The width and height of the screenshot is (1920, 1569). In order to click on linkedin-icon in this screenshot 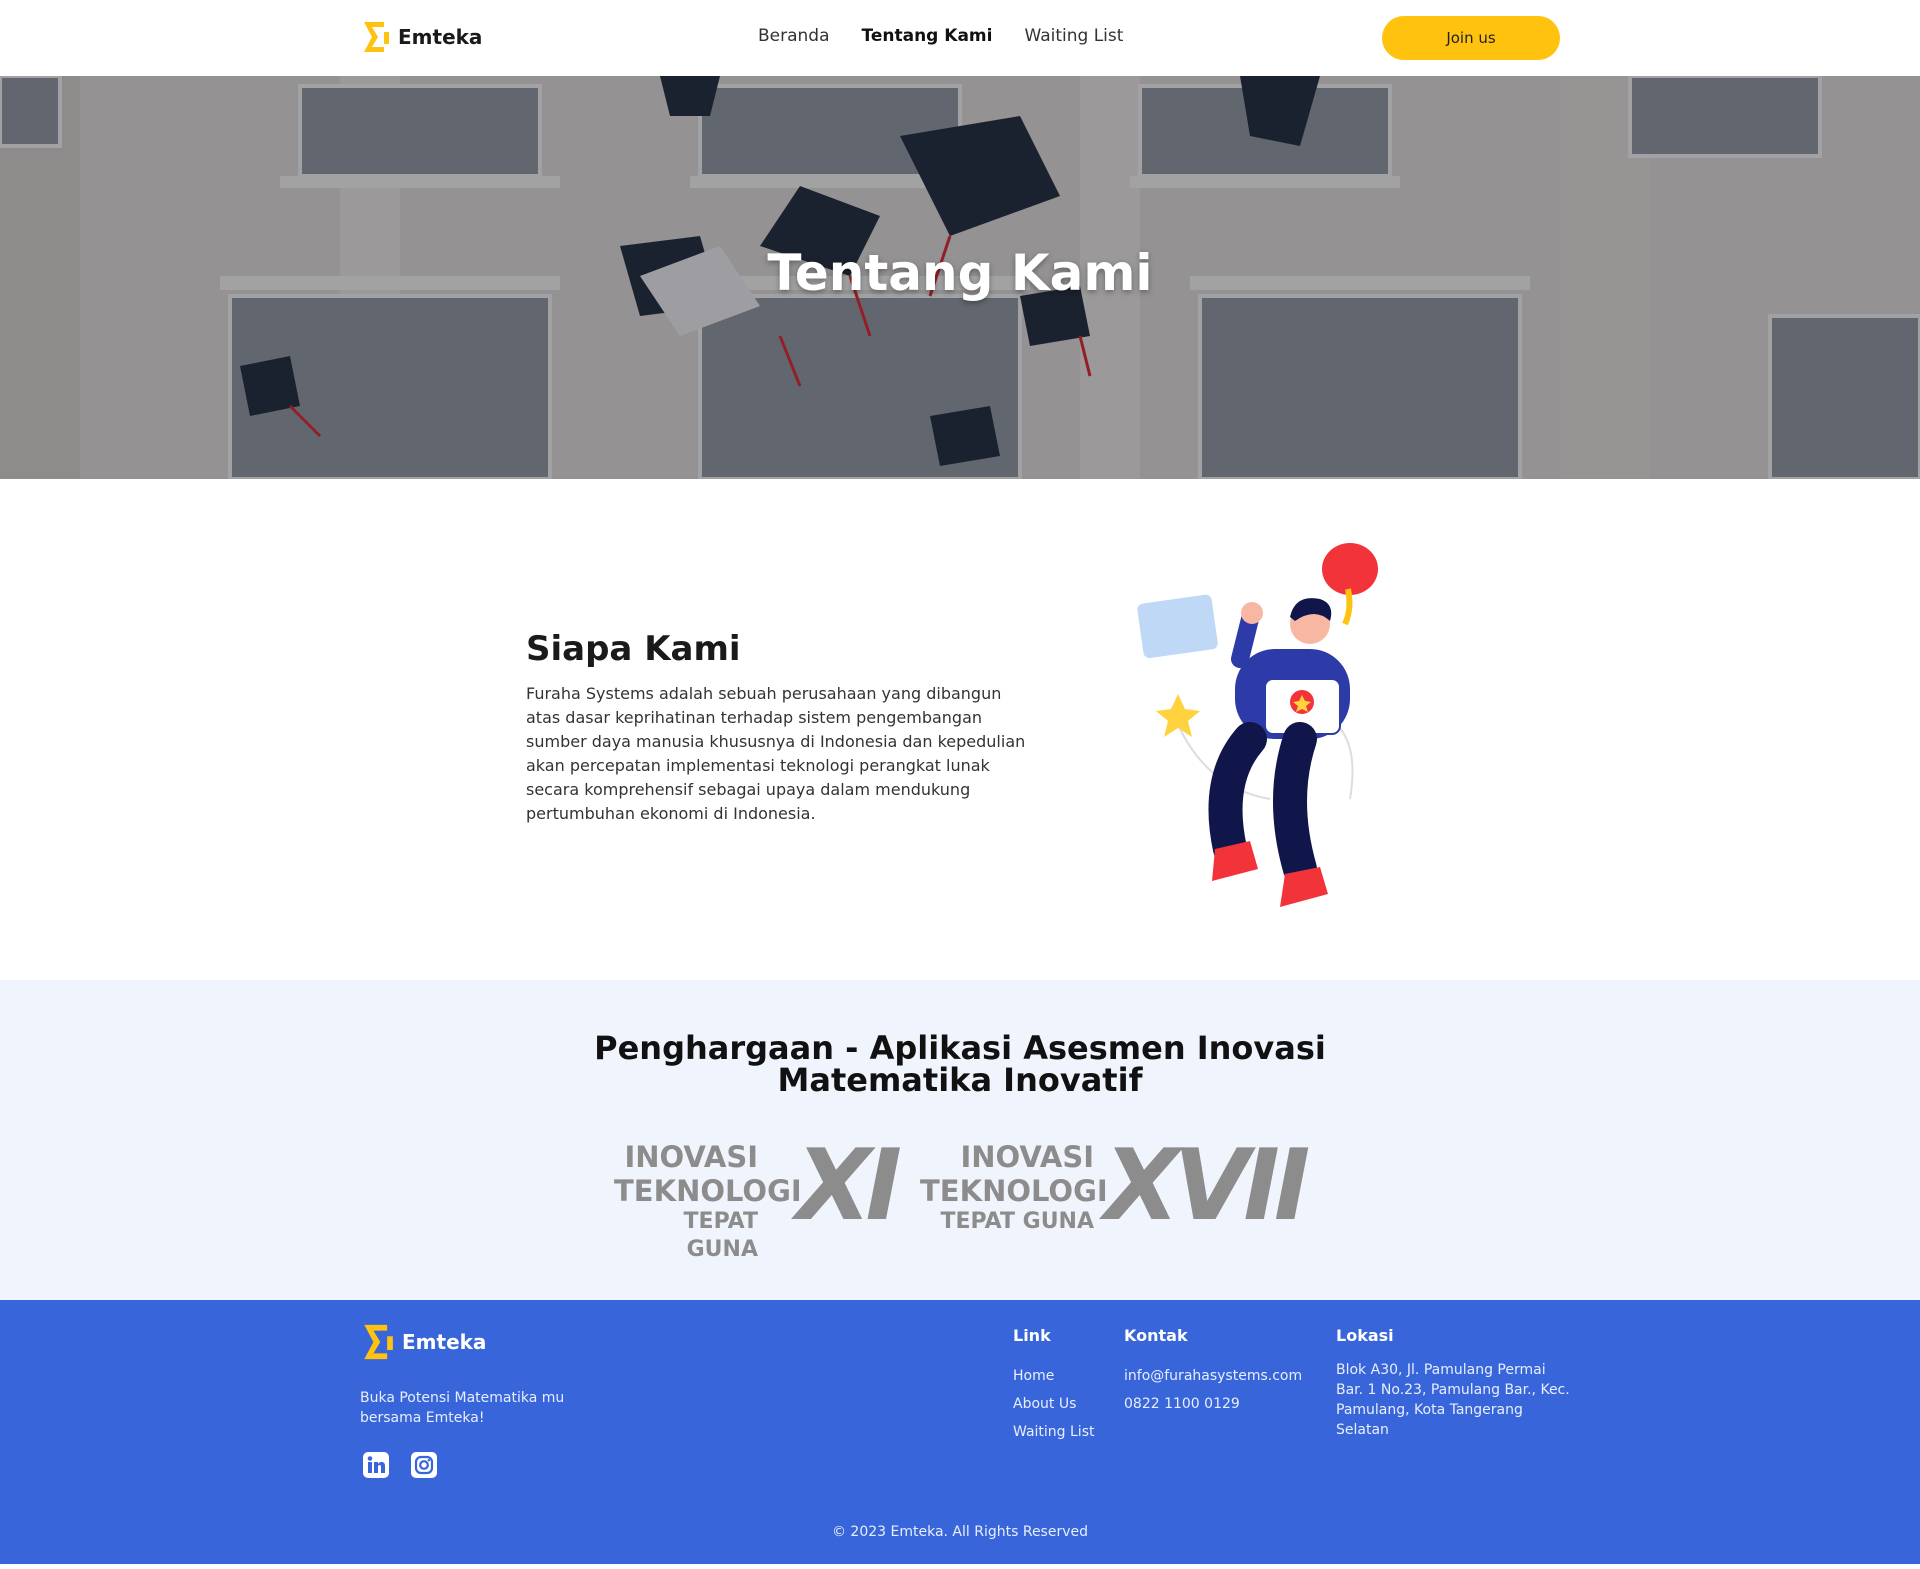, I will do `click(376, 1465)`.